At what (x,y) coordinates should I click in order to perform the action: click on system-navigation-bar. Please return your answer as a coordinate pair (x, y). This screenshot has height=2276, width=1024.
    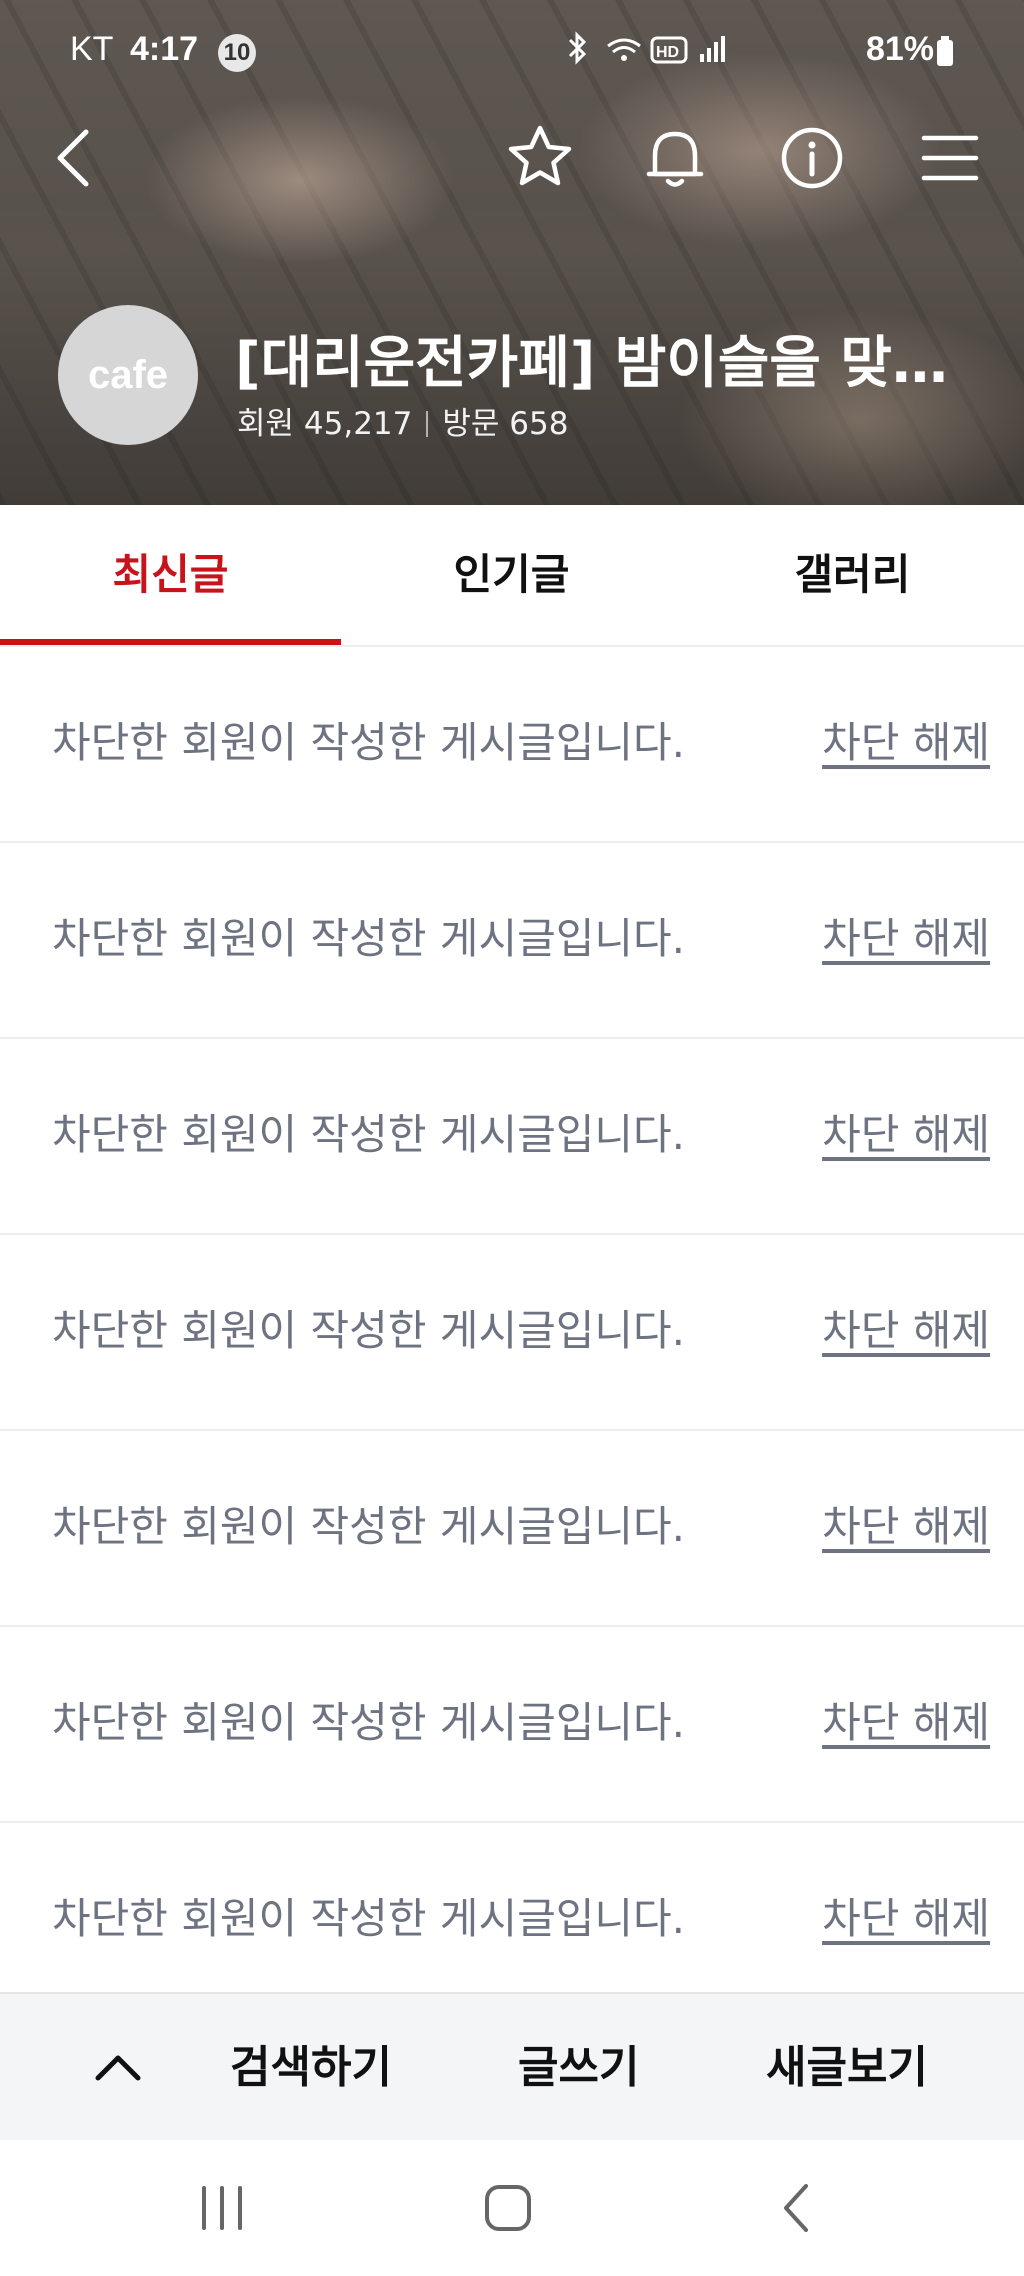
    Looking at the image, I should click on (512, 2208).